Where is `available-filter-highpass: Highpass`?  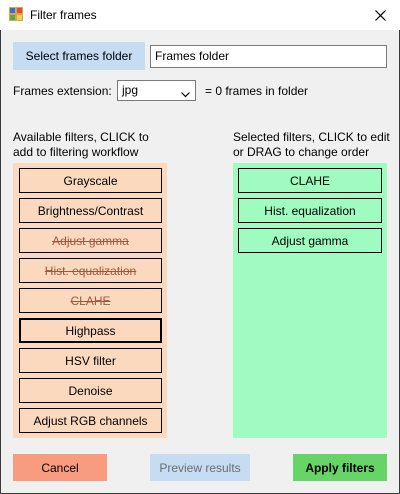 available-filter-highpass: Highpass is located at coordinates (90, 330).